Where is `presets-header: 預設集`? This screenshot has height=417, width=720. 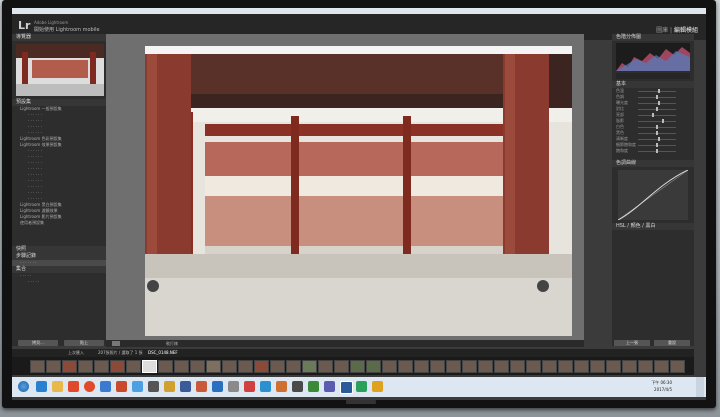
presets-header: 預設集 is located at coordinates (60, 102).